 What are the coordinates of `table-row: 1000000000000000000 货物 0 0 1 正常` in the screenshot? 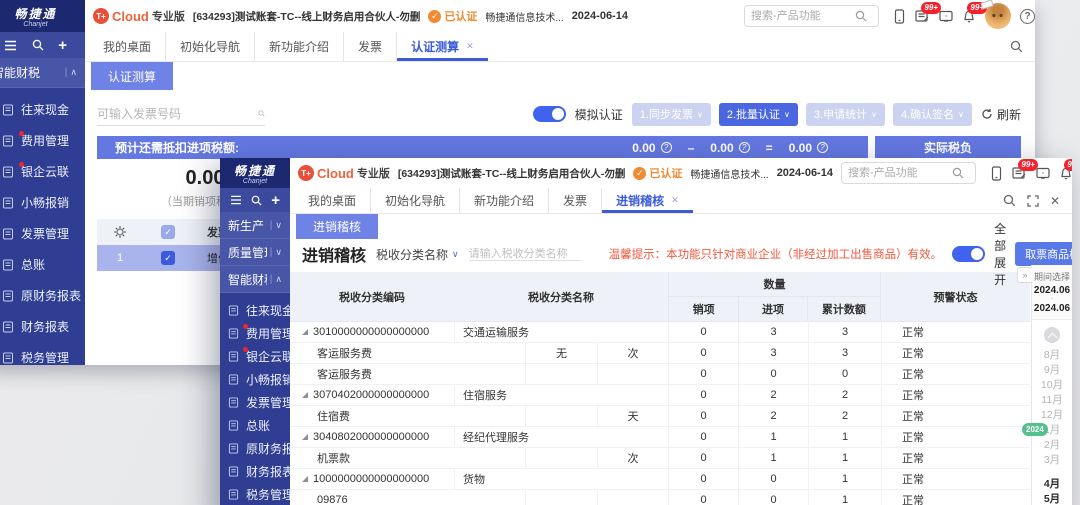 It's located at (660, 479).